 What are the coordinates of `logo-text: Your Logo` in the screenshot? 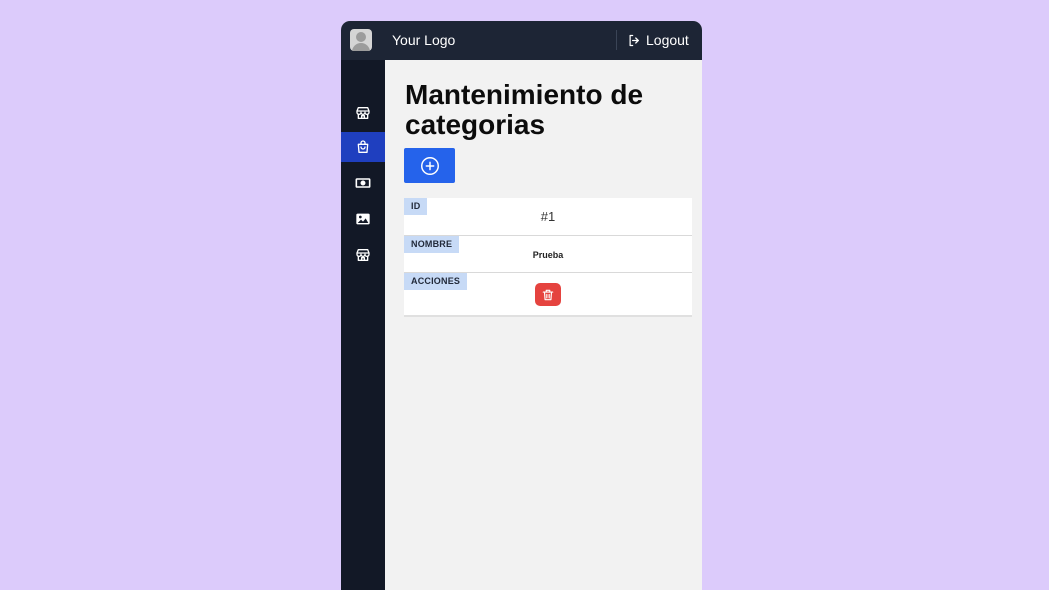 It's located at (423, 40).